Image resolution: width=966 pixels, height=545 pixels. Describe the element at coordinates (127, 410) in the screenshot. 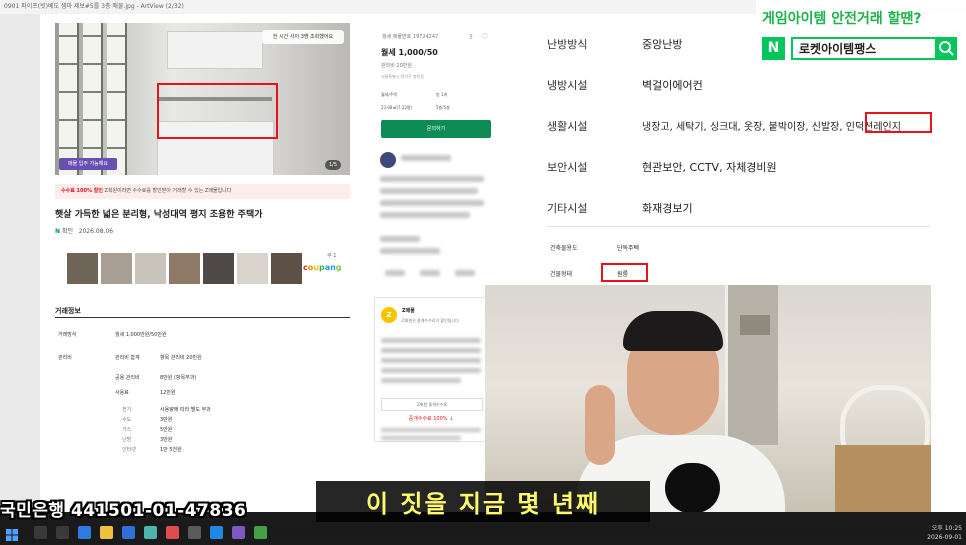

I see `info-value: 전기` at that location.